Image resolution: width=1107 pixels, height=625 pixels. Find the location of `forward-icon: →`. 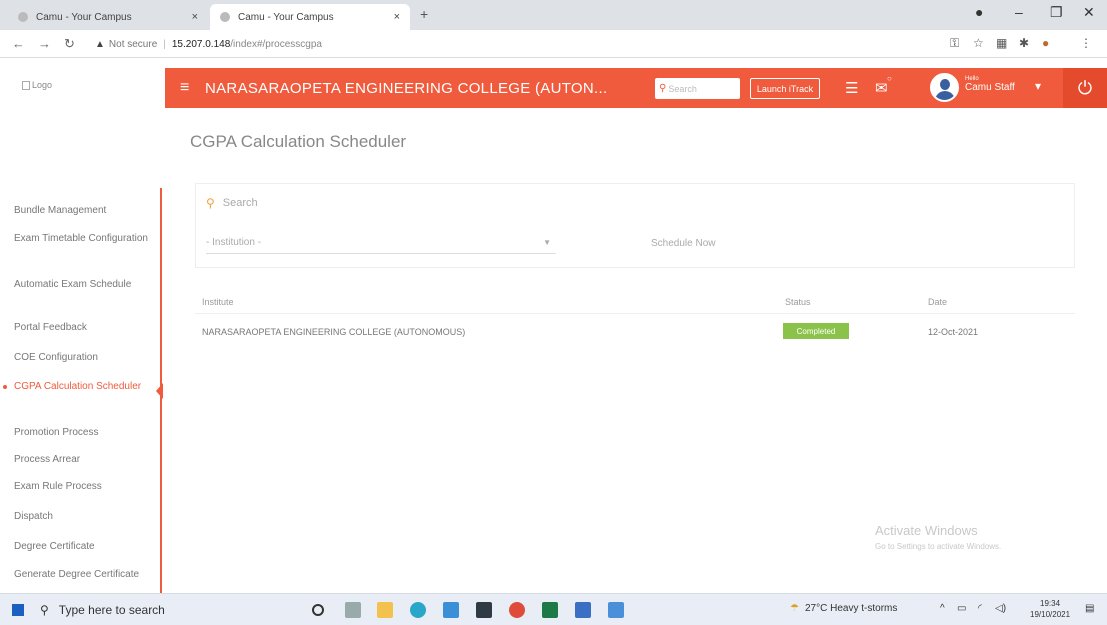

forward-icon: → is located at coordinates (44, 43).